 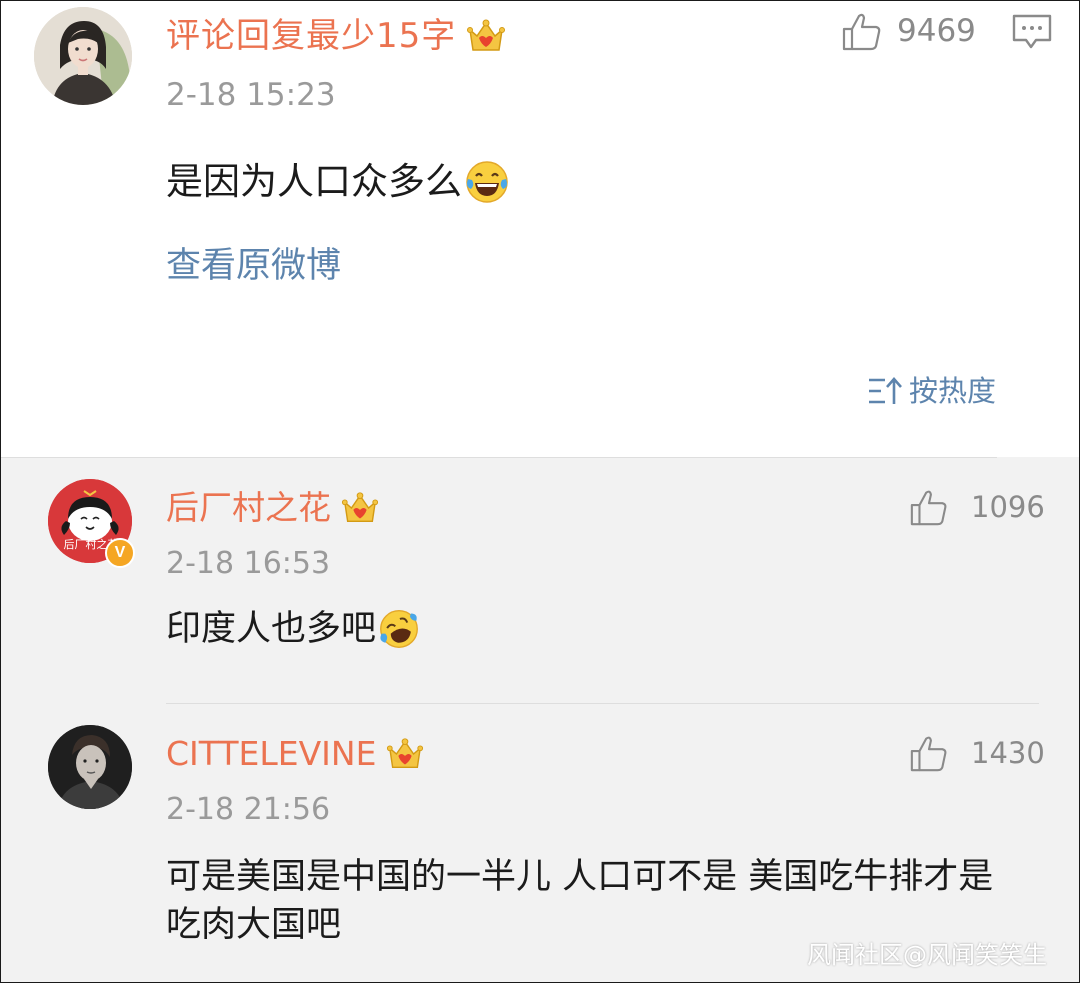 I want to click on man-avatar-image, so click(x=90, y=767).